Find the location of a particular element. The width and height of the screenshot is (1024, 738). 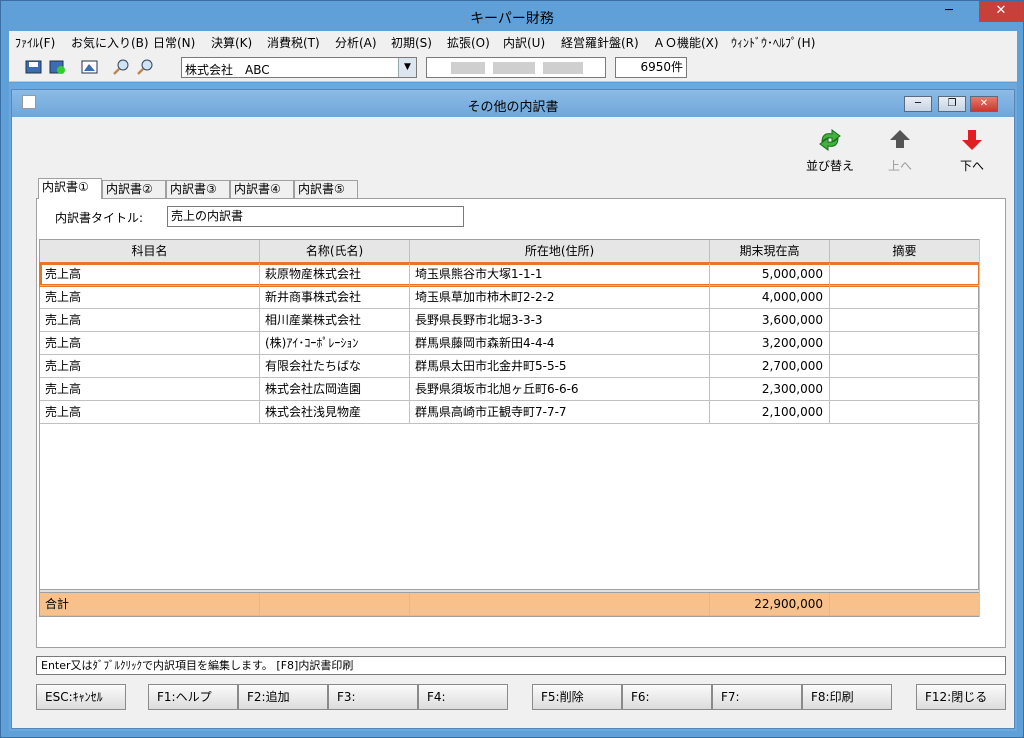

table-header: 科目名 名称(氏名) 所在地(住所) 期末現在高 摘要 is located at coordinates (510, 251).